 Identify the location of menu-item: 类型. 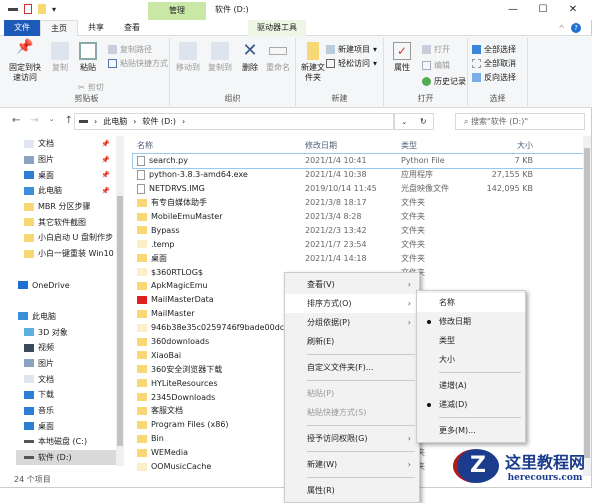
(471, 340).